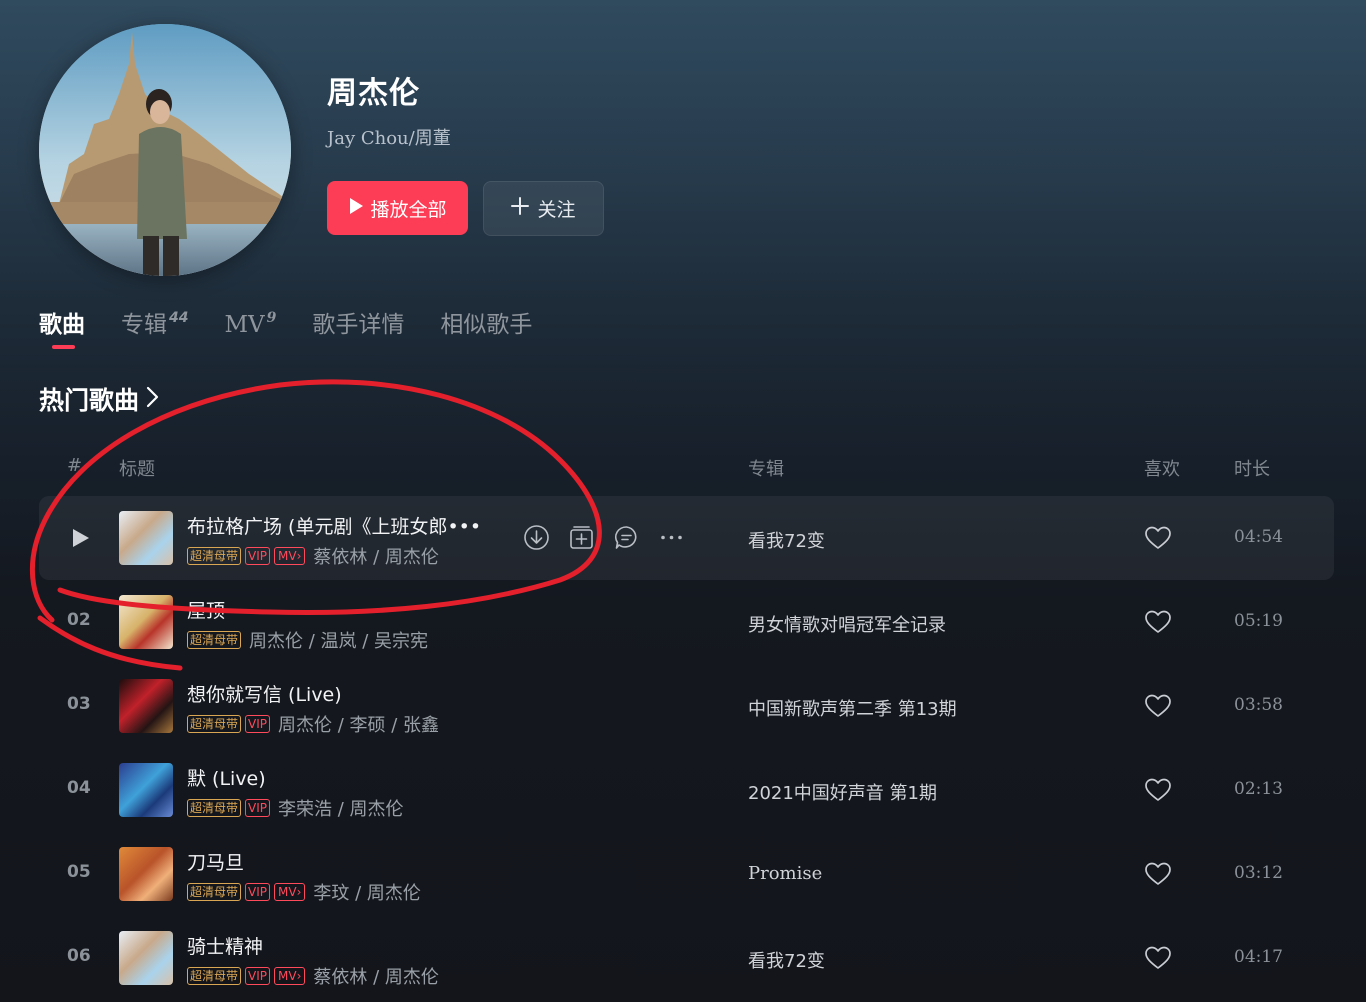 This screenshot has height=1002, width=1366. What do you see at coordinates (536, 537) in the screenshot?
I see `download-icon` at bounding box center [536, 537].